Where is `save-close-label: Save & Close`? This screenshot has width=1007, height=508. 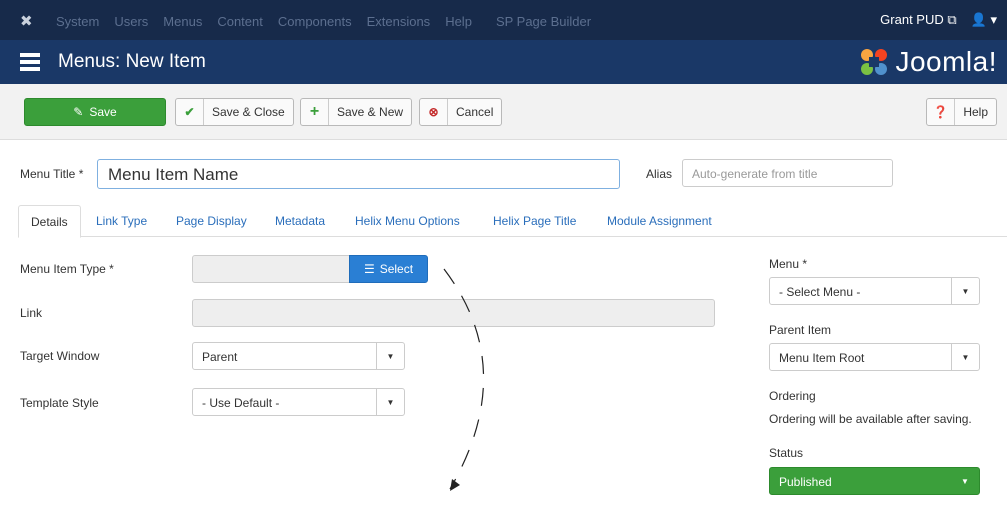
save-close-label: Save & Close is located at coordinates (248, 112).